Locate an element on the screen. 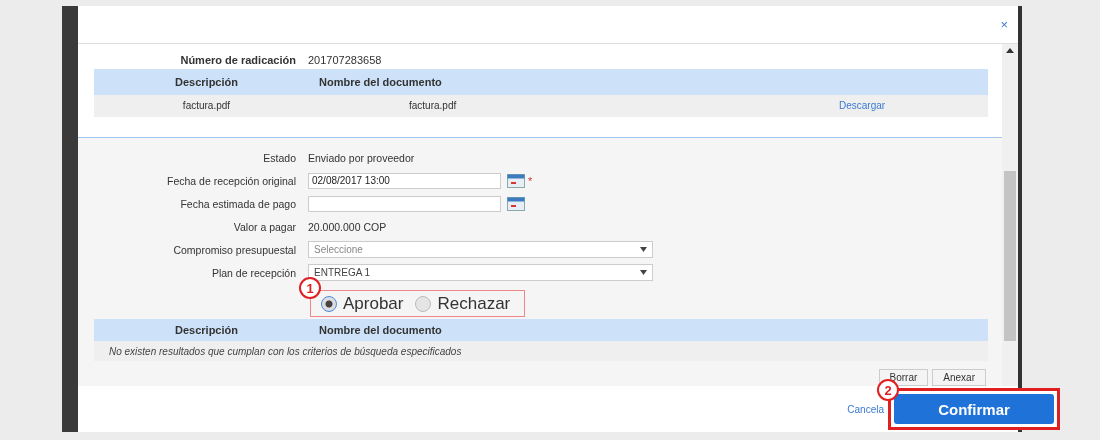  select-field: Seleccione is located at coordinates (480, 249).